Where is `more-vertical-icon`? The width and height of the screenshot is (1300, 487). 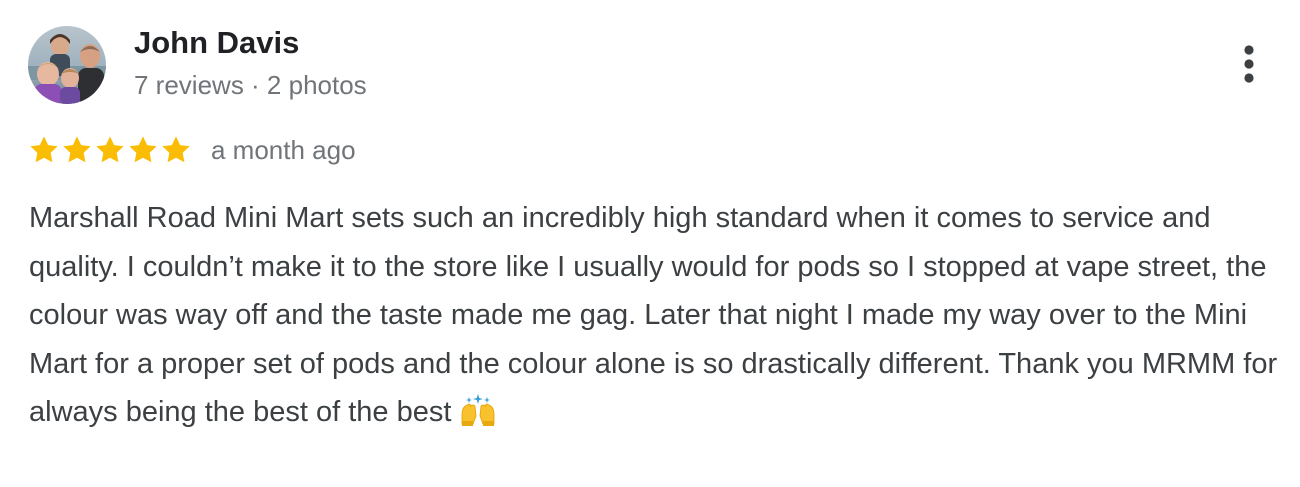
more-vertical-icon is located at coordinates (1249, 64).